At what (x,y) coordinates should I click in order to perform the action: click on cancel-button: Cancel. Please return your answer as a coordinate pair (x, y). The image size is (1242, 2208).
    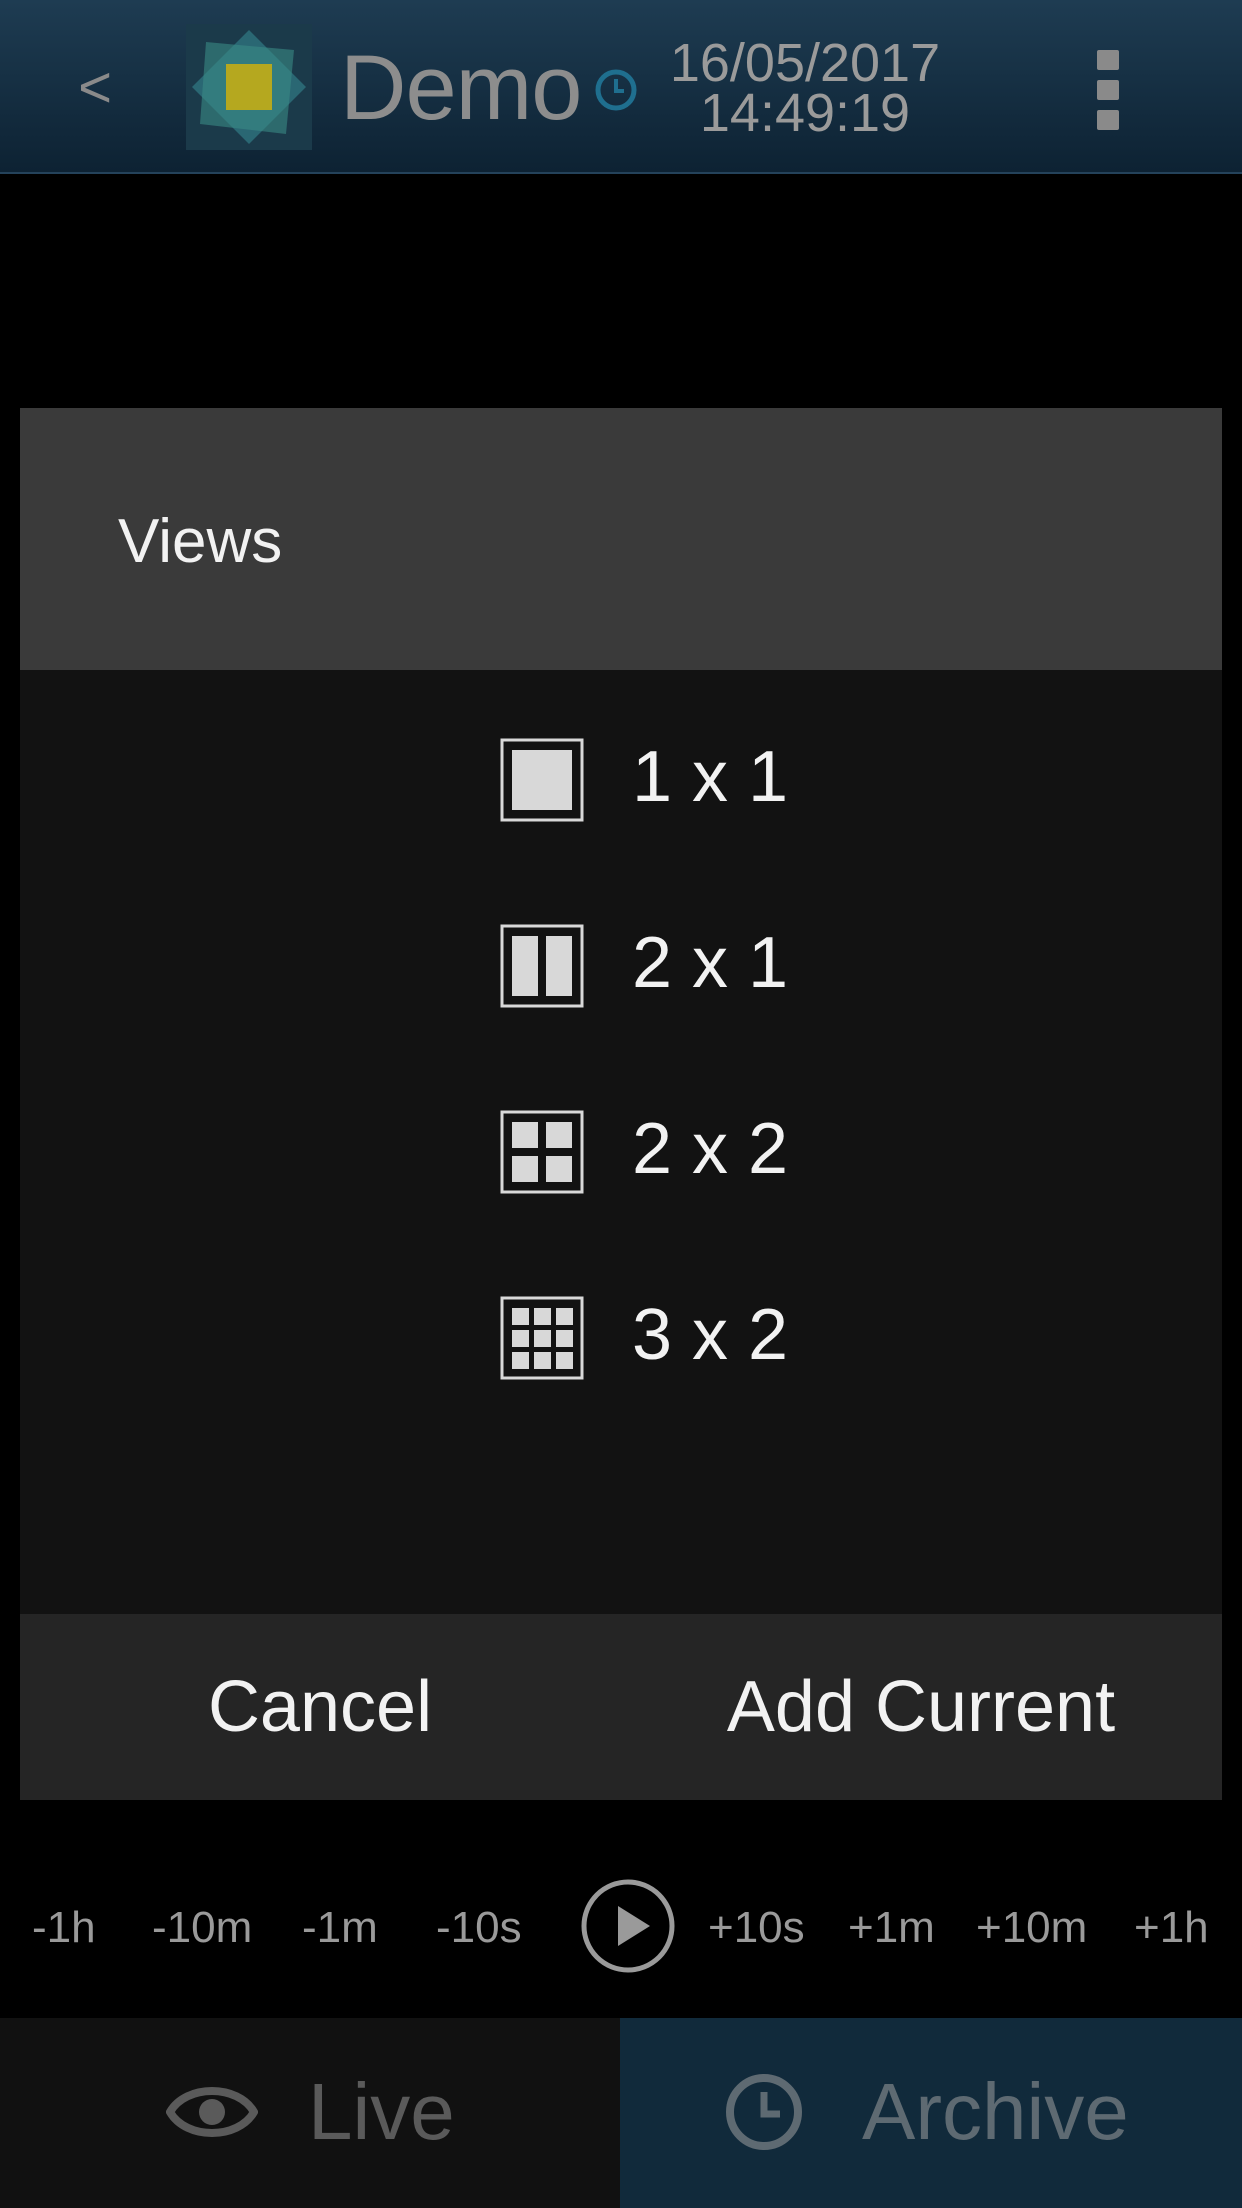
    Looking at the image, I should click on (320, 1707).